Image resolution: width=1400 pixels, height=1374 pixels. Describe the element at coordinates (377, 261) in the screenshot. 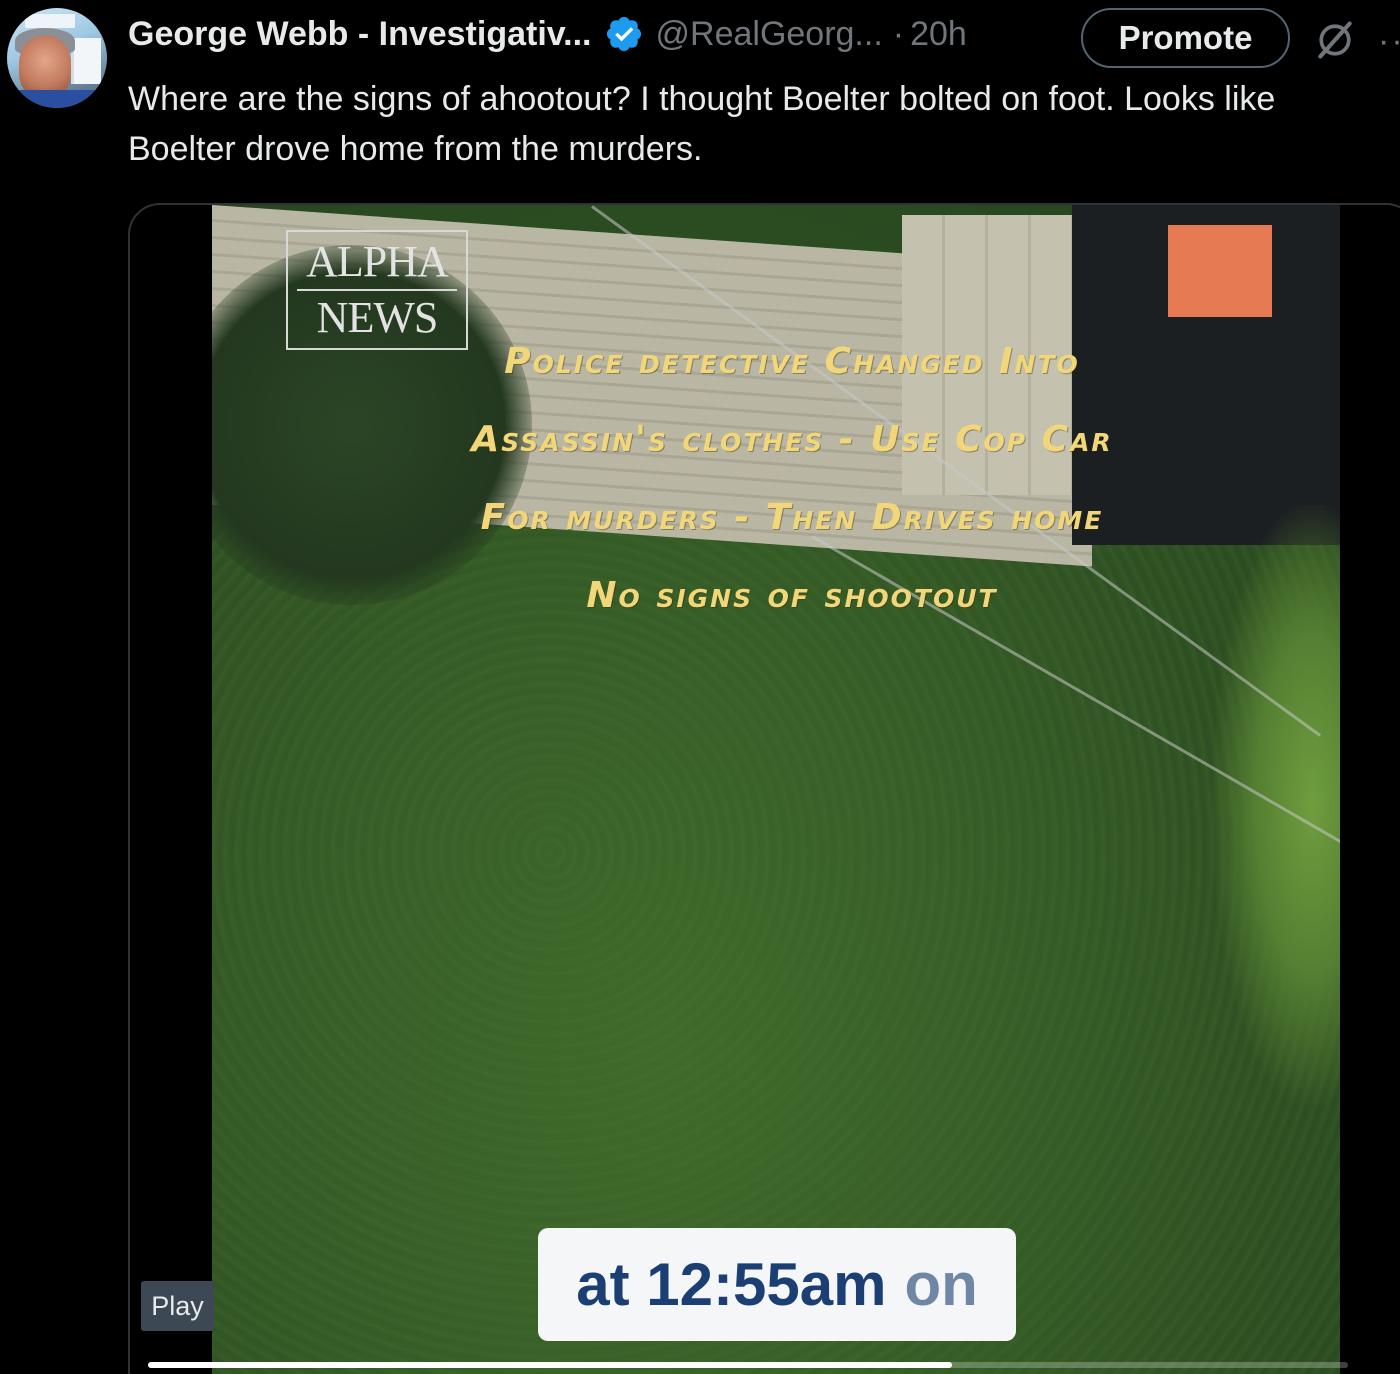

I see `logo-line-1: ALPHA` at that location.